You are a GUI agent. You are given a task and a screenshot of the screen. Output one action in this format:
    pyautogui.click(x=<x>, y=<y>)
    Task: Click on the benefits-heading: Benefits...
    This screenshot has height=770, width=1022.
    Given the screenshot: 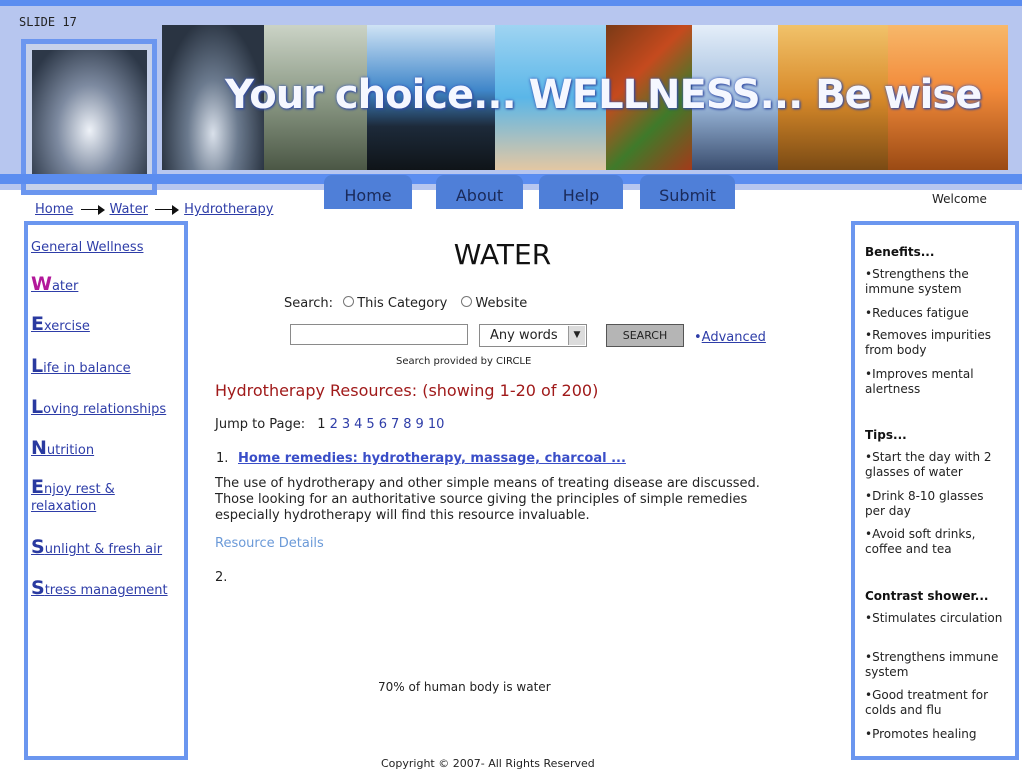 What is the action you would take?
    pyautogui.click(x=900, y=252)
    